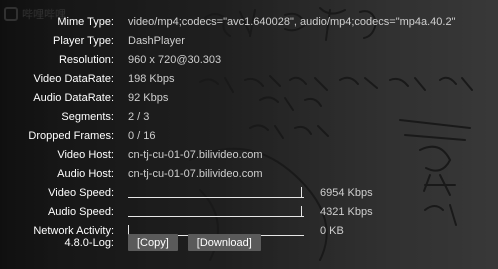 The height and width of the screenshot is (269, 498). Describe the element at coordinates (87, 116) in the screenshot. I see `label-segments: Segments:` at that location.